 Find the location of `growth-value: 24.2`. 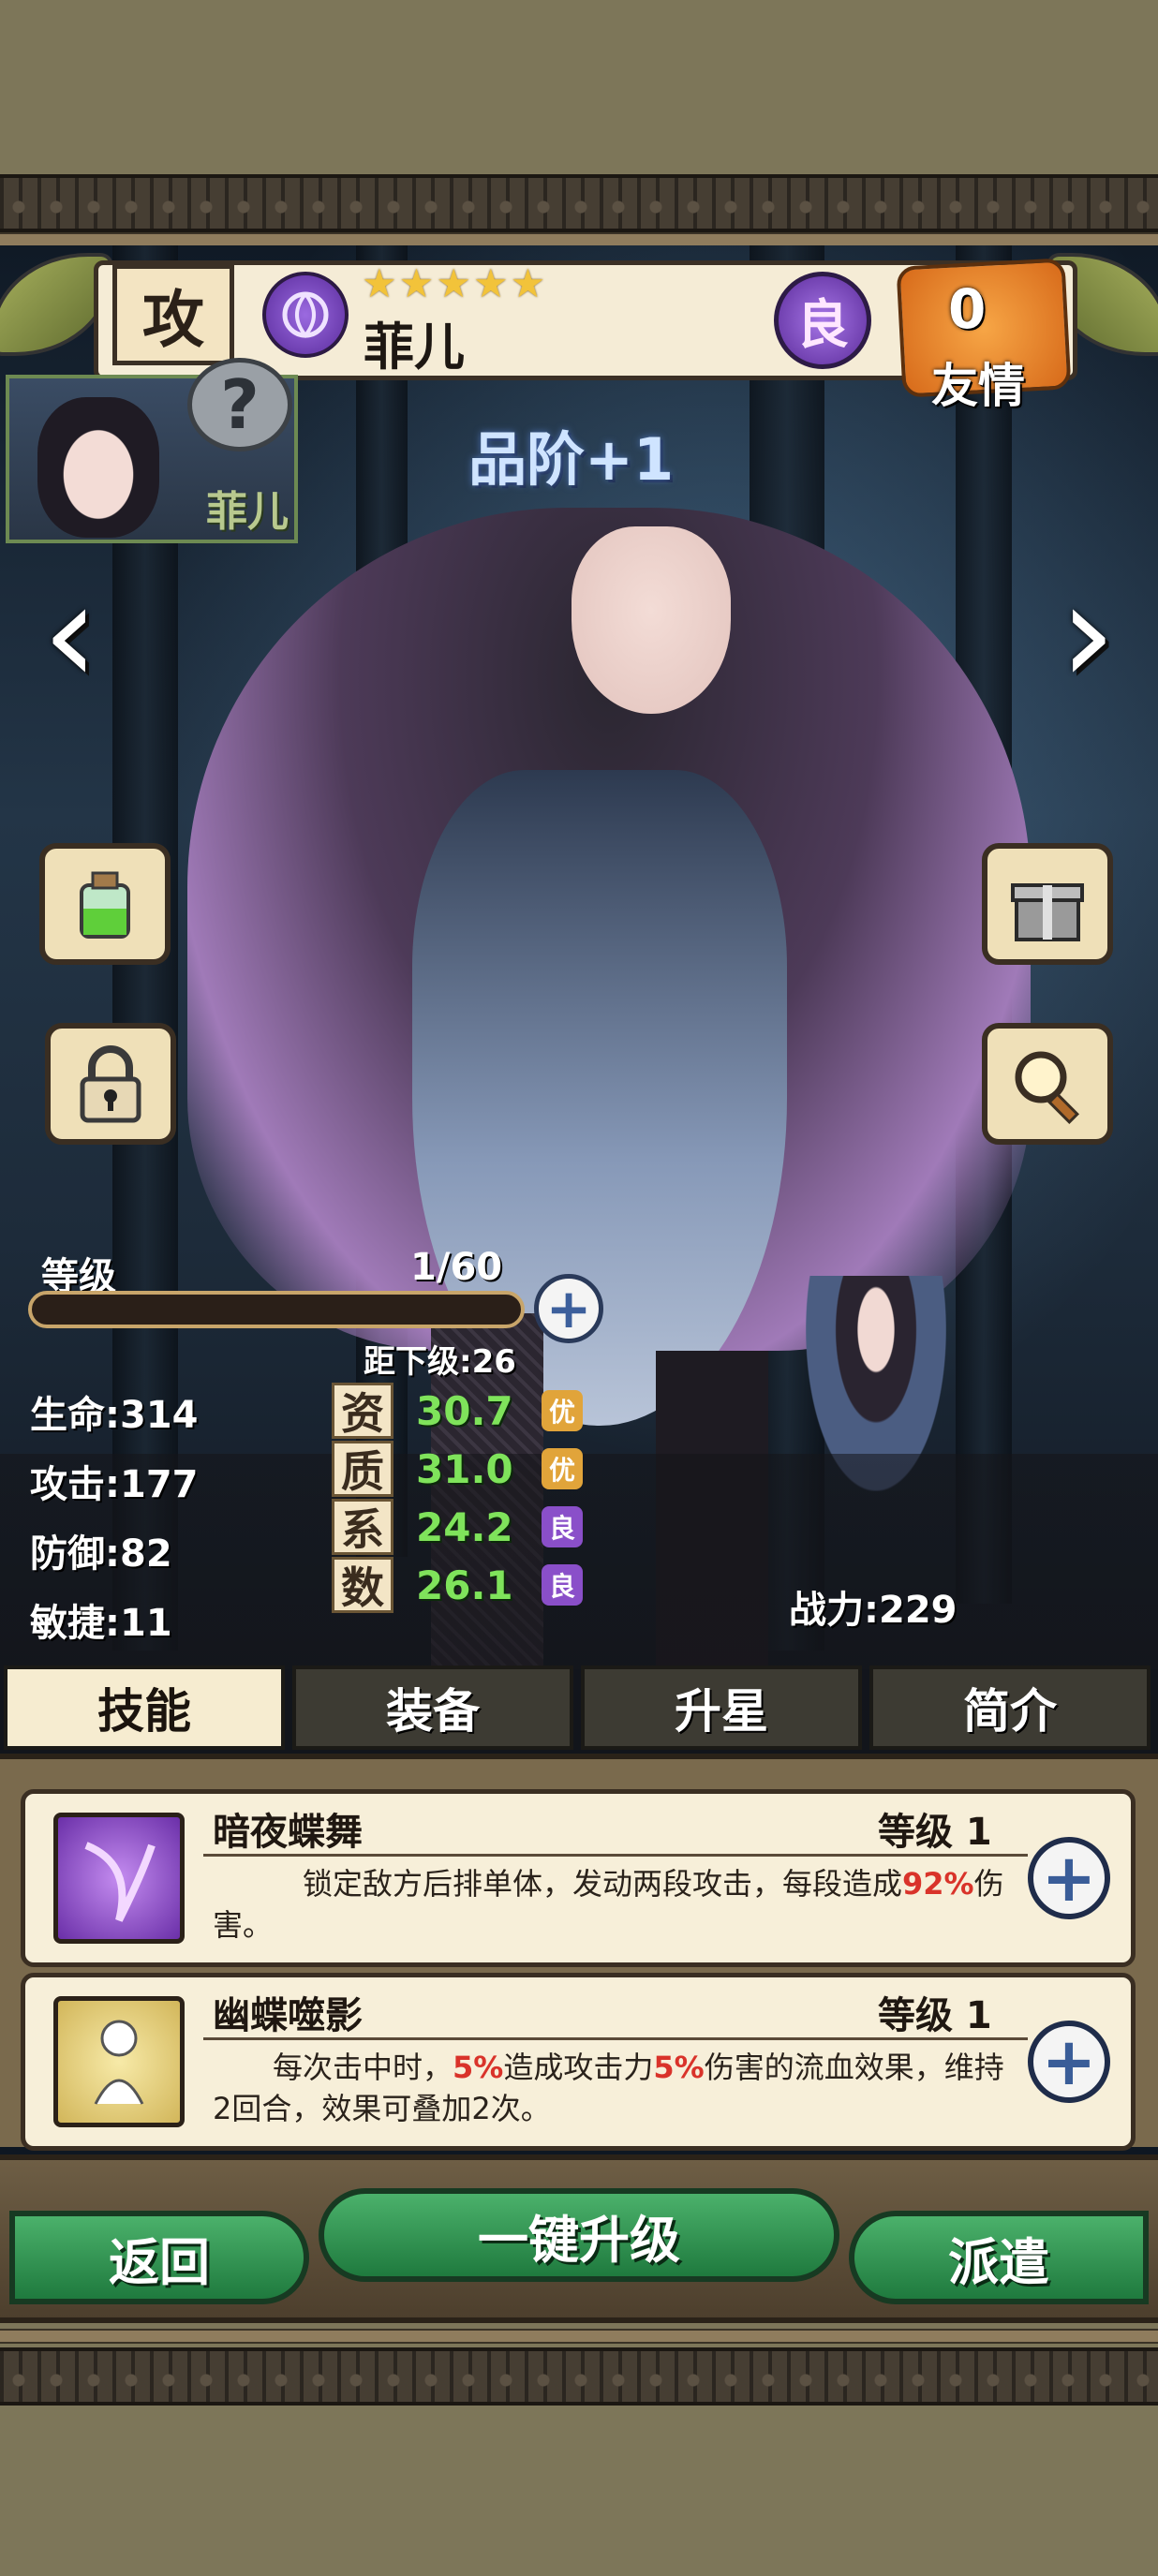

growth-value: 24.2 is located at coordinates (465, 1526).